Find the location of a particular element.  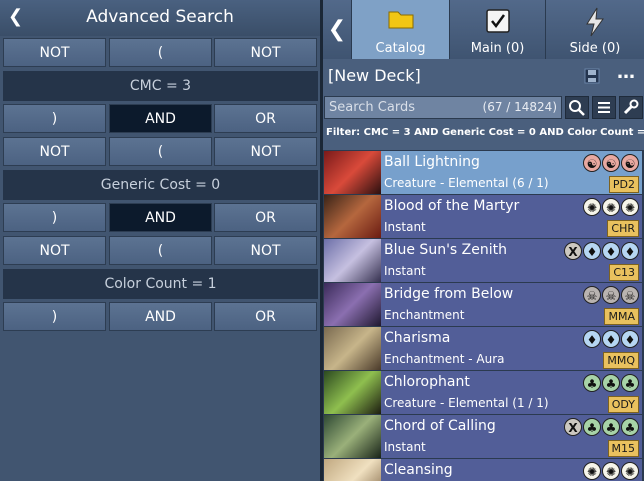

card-row: Blood of the Martyr Instant ✺ ✺ ✺ CHR is located at coordinates (483, 216).